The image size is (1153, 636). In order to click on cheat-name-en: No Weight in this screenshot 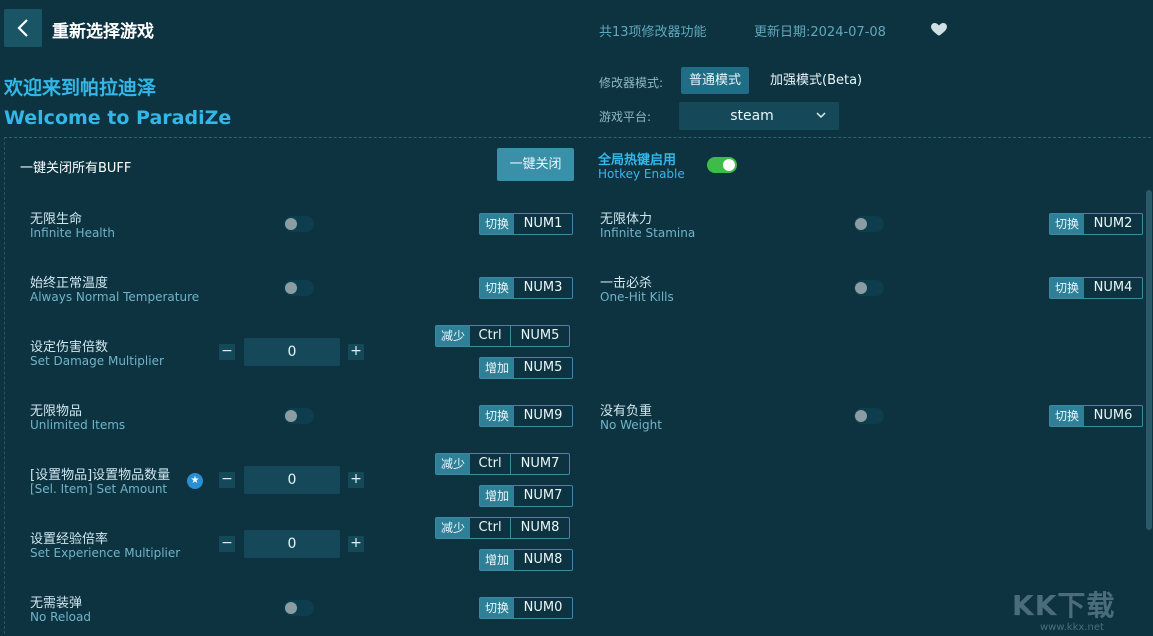, I will do `click(631, 425)`.